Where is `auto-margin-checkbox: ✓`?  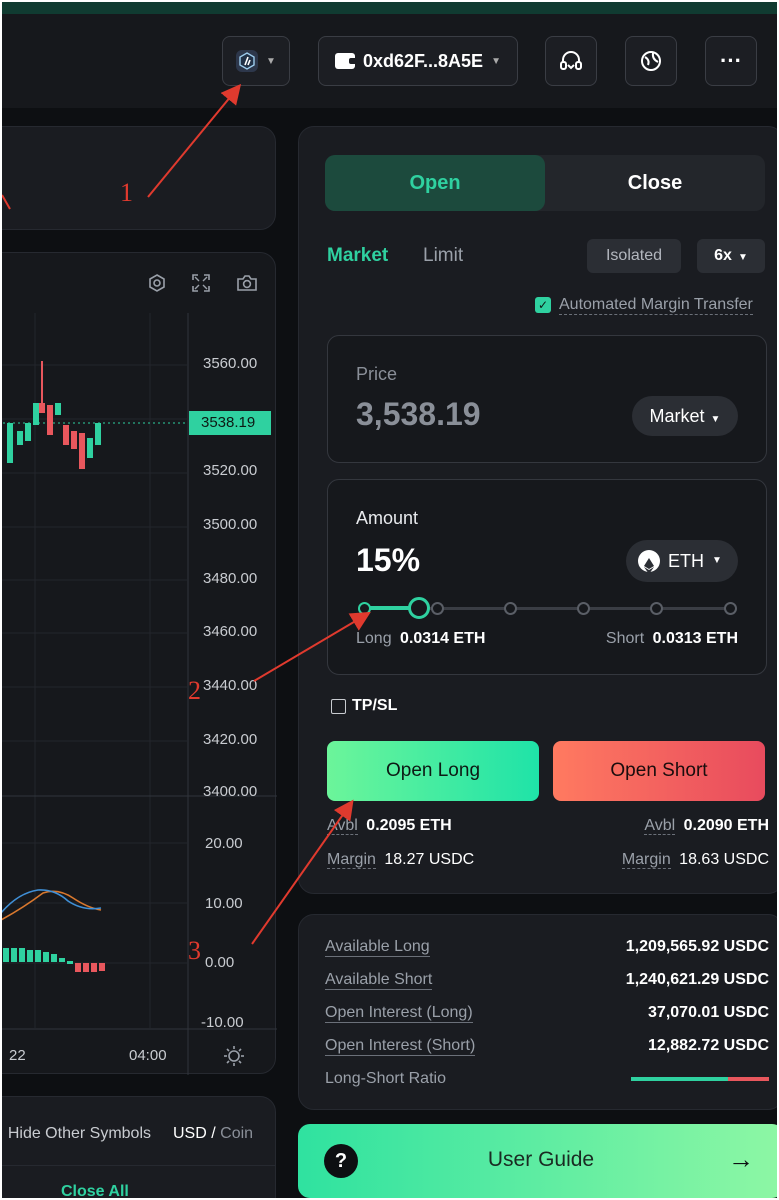
auto-margin-checkbox: ✓ is located at coordinates (543, 305).